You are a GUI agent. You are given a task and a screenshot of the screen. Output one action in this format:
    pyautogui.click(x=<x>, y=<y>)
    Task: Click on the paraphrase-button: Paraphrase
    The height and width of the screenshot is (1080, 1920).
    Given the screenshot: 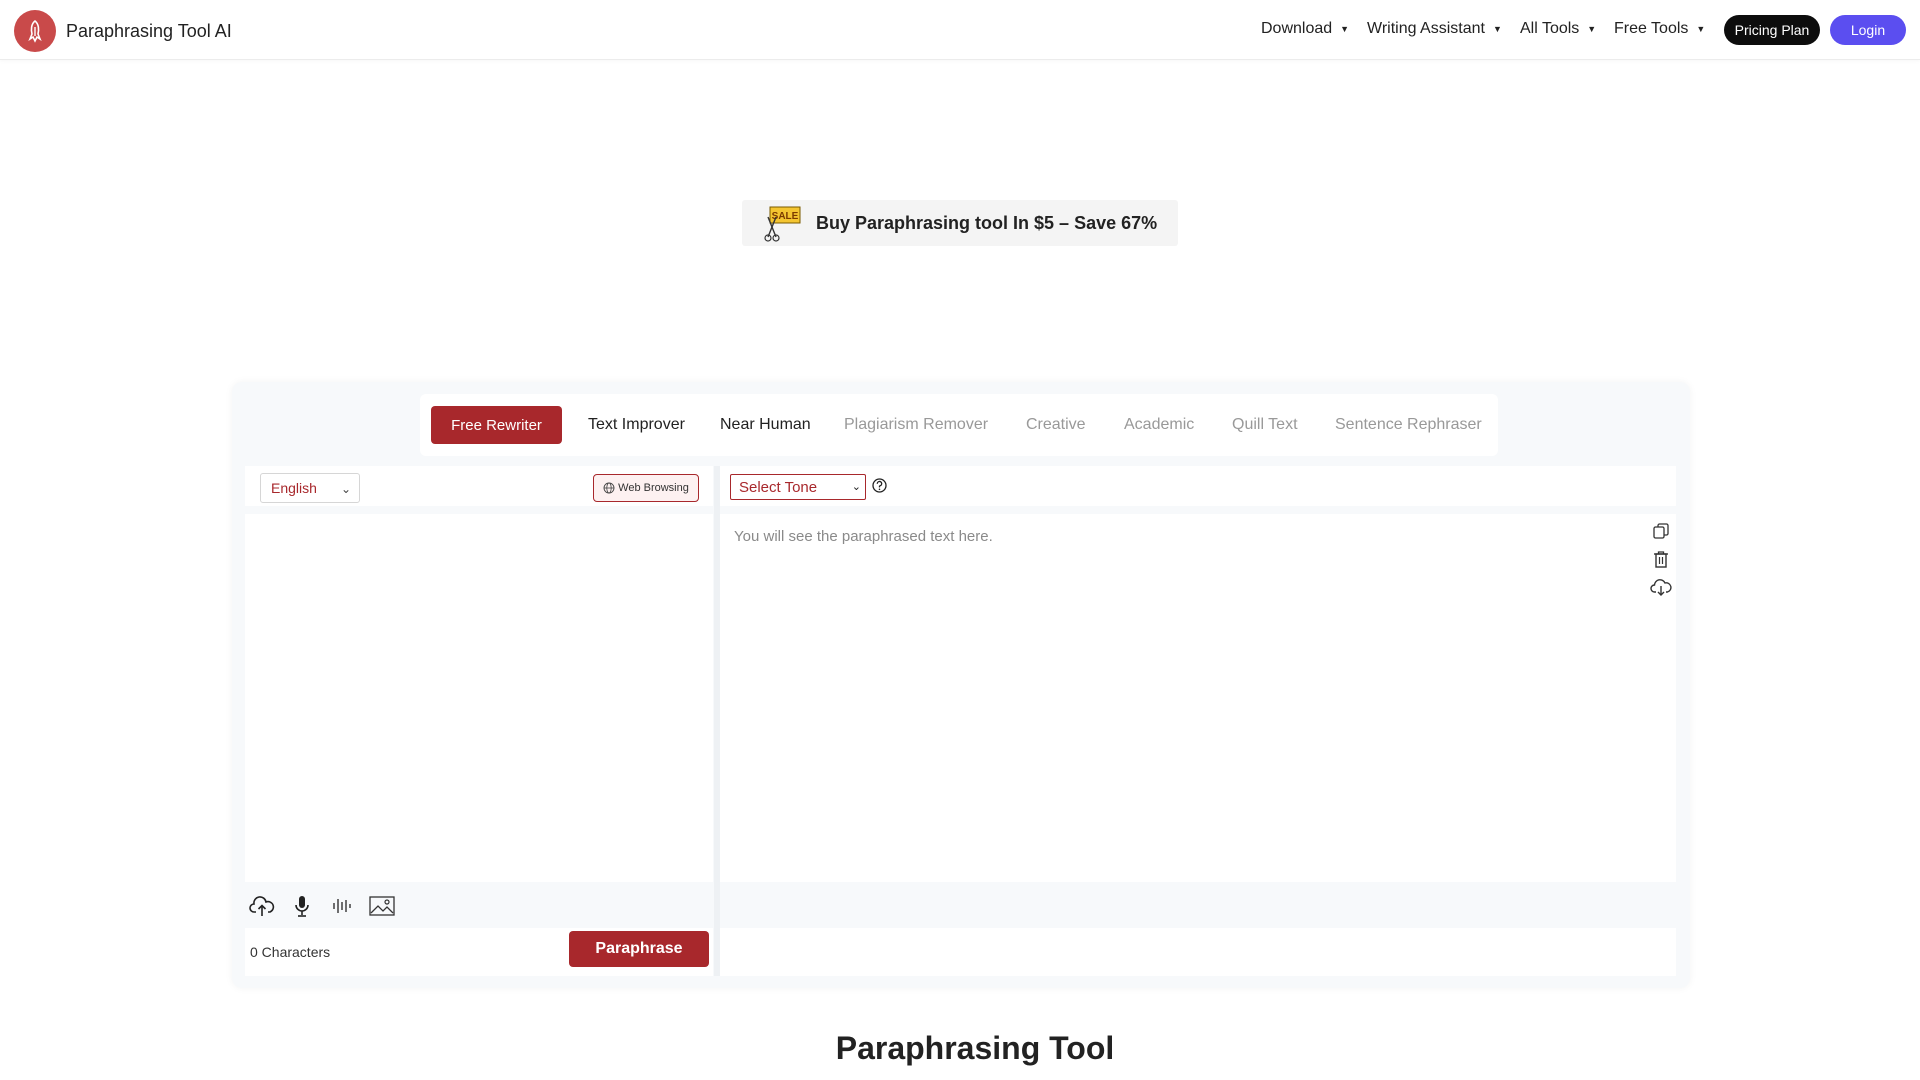 What is the action you would take?
    pyautogui.click(x=639, y=949)
    